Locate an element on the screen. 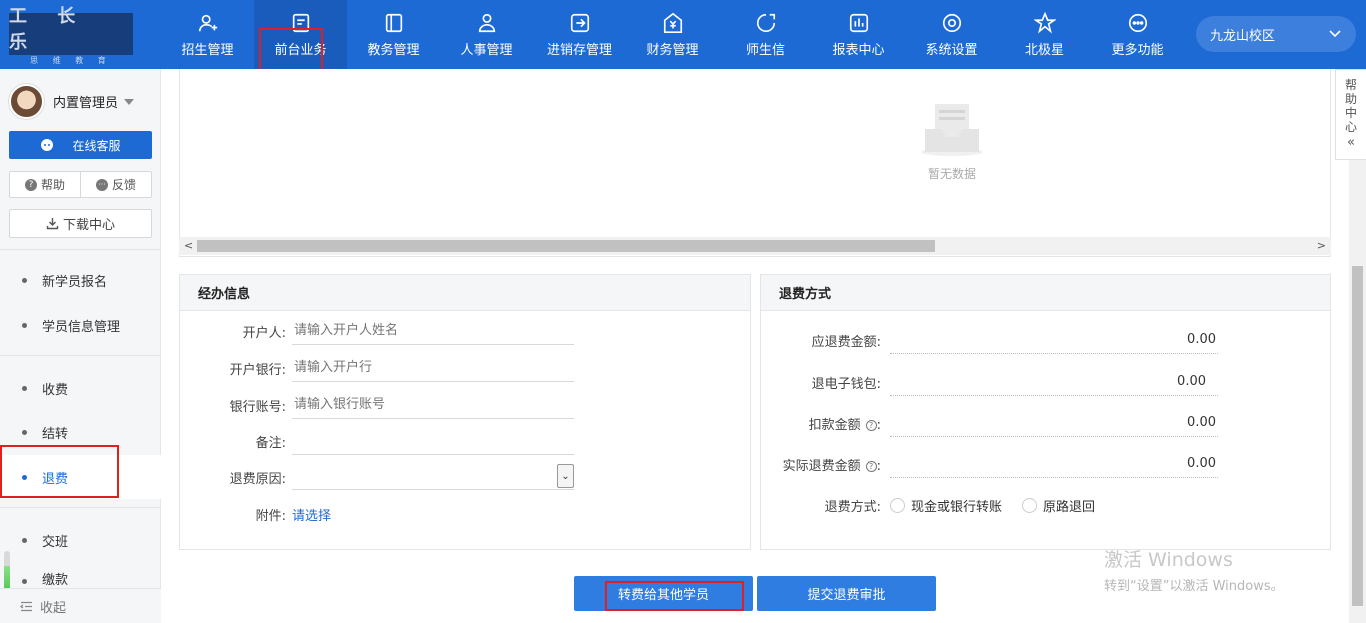 This screenshot has width=1366, height=623. bank-row: 开户银行: is located at coordinates (377, 368).